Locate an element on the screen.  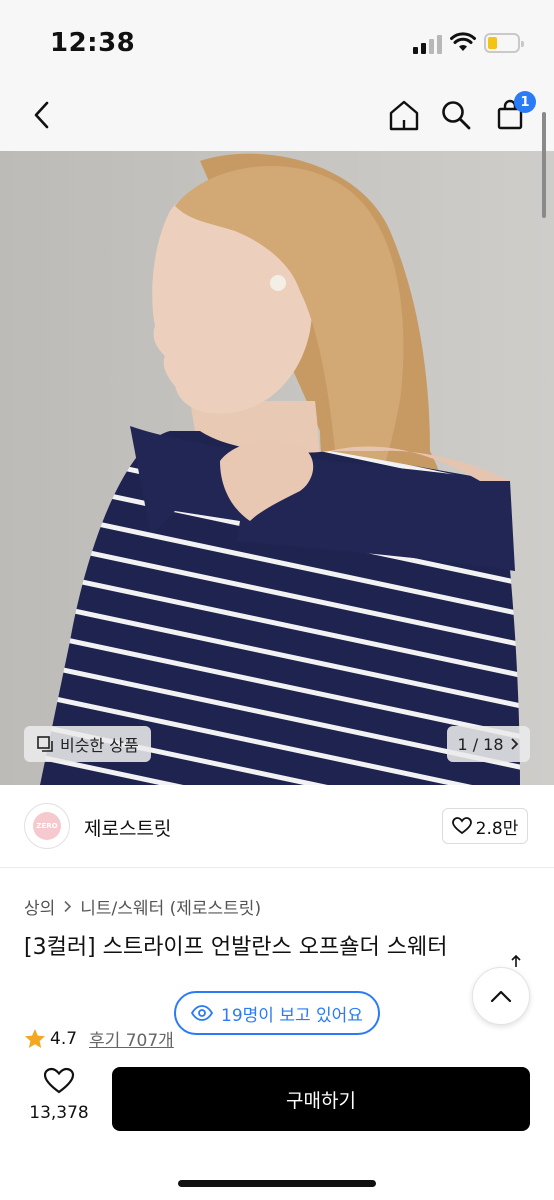
bottom-purchase-bar: 13,378 구매하기 is located at coordinates (277, 1127).